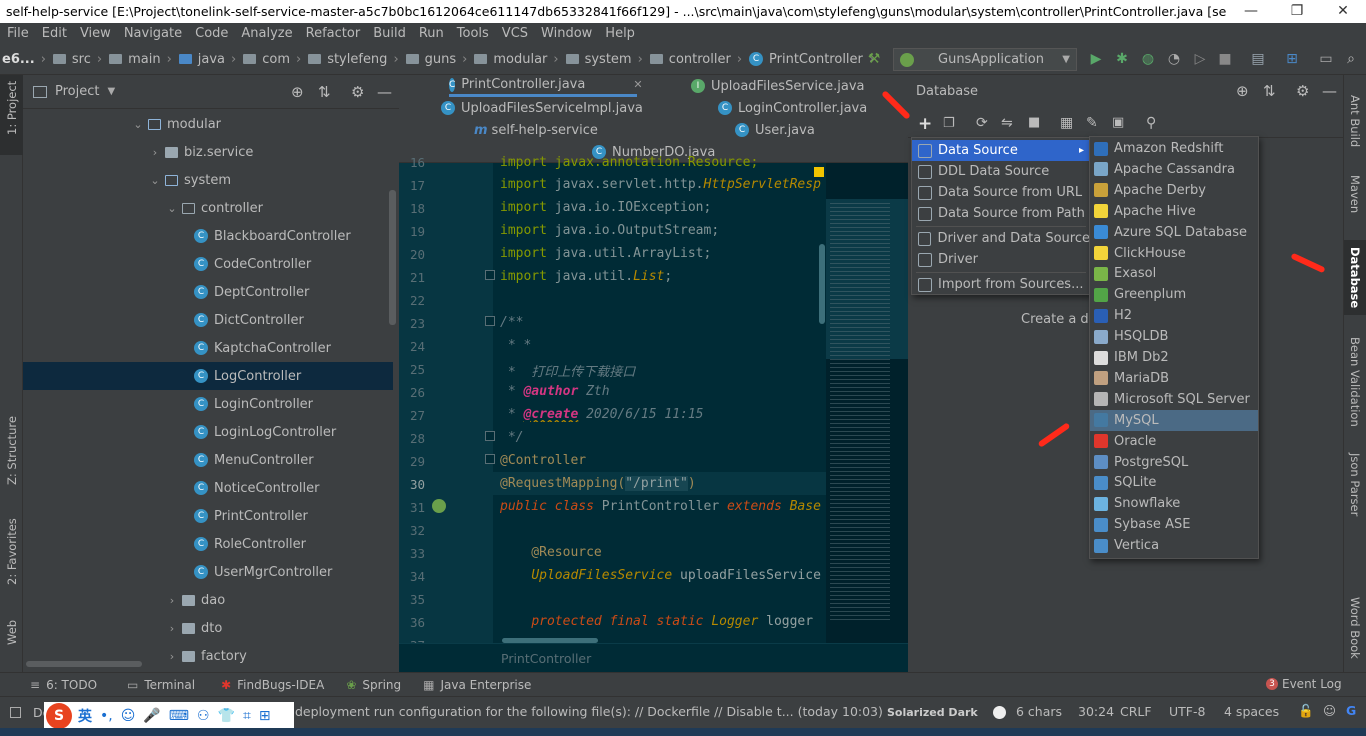 The image size is (1366, 736). Describe the element at coordinates (637, 84) in the screenshot. I see `close-icon: ✕` at that location.